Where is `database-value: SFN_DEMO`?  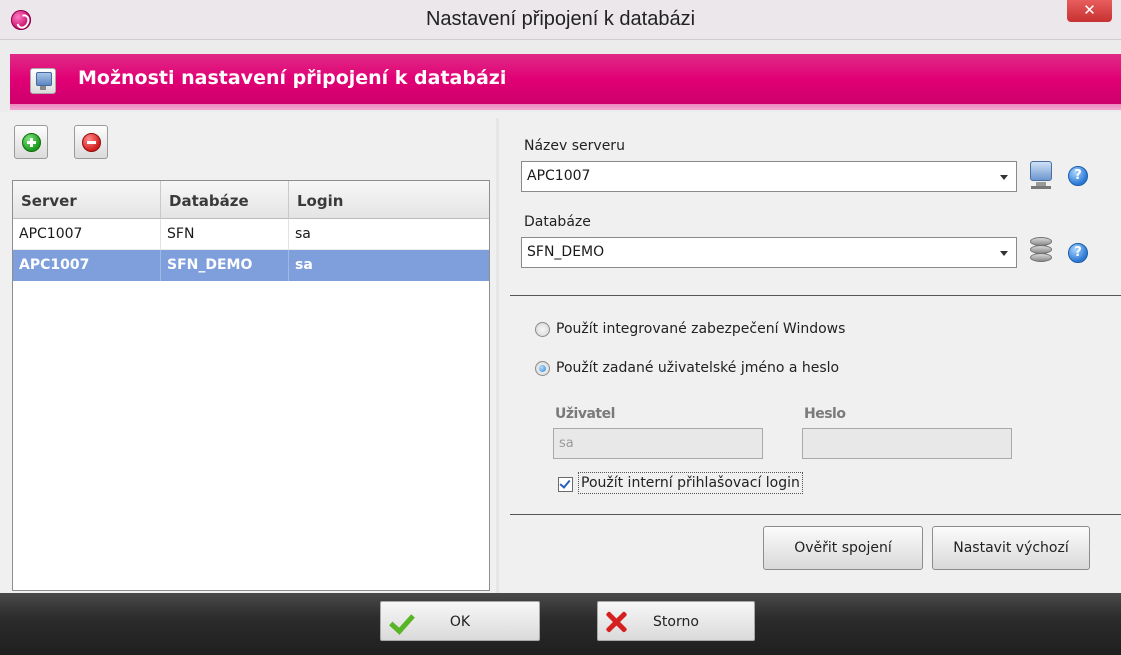
database-value: SFN_DEMO is located at coordinates (566, 252).